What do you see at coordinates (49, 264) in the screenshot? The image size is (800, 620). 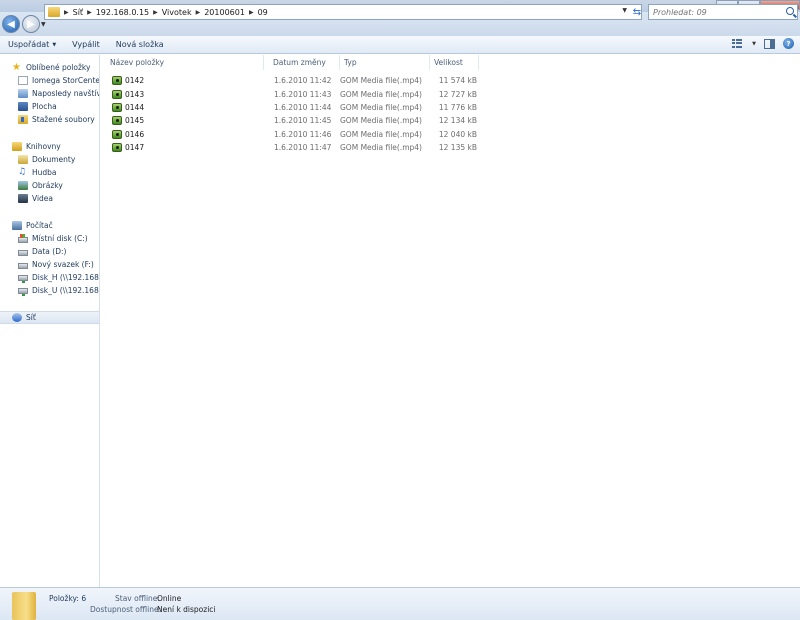 I see `nav-item-drive-f: Nový svazek (F:)` at bounding box center [49, 264].